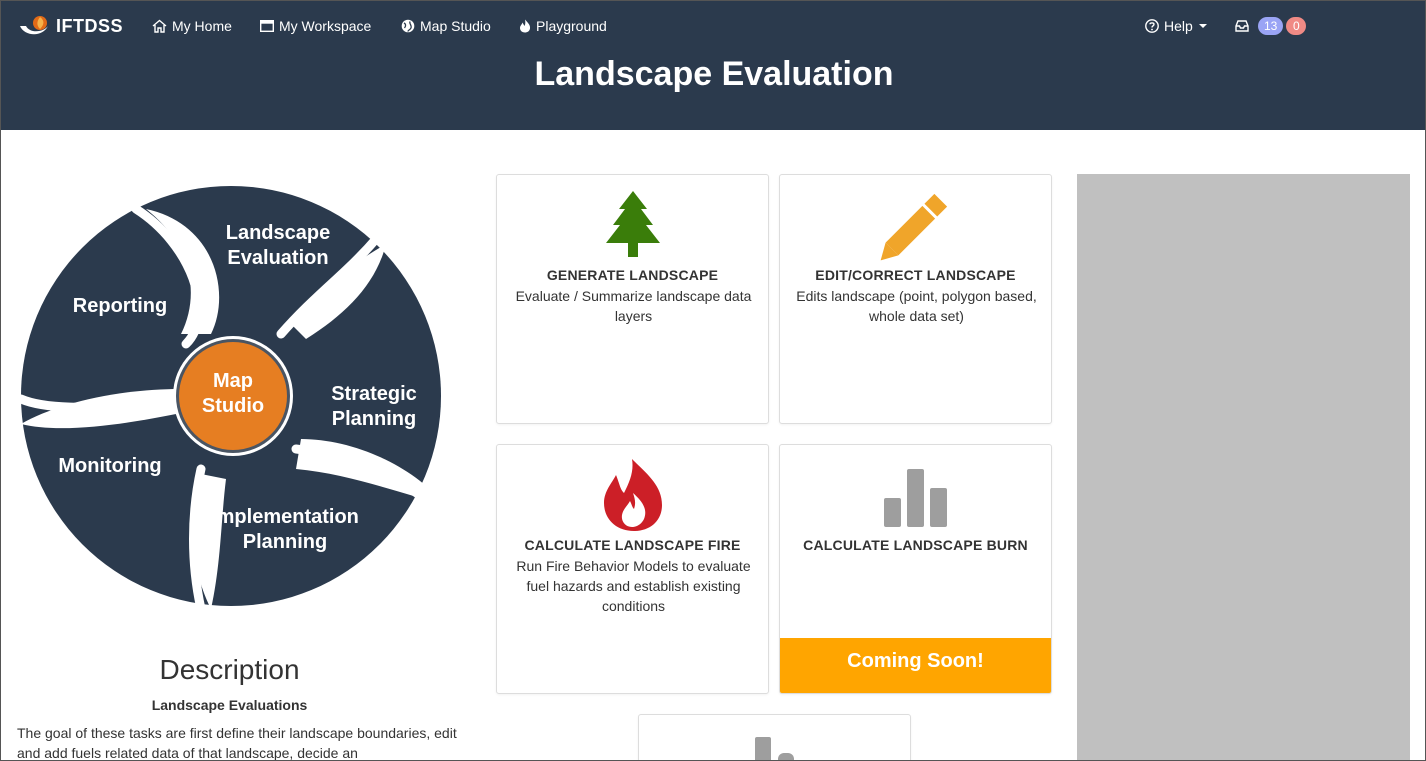  I want to click on chevron-down-icon, so click(1202, 26).